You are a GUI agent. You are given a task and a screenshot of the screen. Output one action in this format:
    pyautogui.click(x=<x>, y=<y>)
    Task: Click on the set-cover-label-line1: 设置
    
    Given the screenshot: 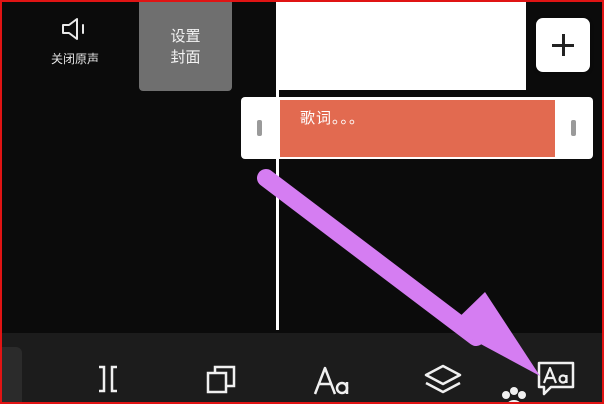 What is the action you would take?
    pyautogui.click(x=185, y=35)
    